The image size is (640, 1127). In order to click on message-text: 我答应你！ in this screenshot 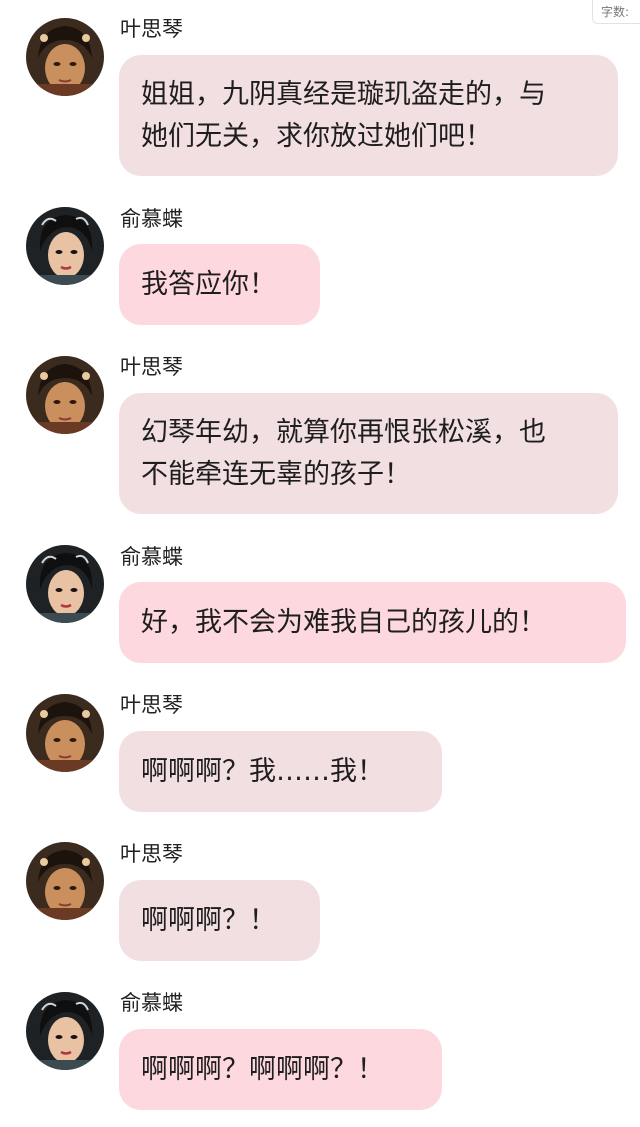, I will do `click(208, 284)`.